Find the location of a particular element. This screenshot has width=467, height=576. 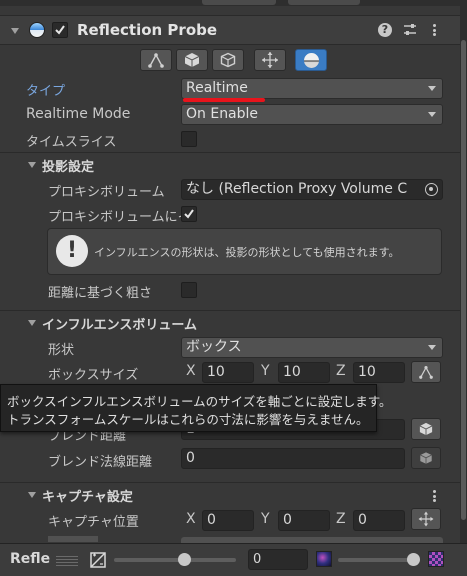

tooltip-line-1: ボックスインフルエンスボリュームのサイズを軸ごとに設定します。 is located at coordinates (199, 401).